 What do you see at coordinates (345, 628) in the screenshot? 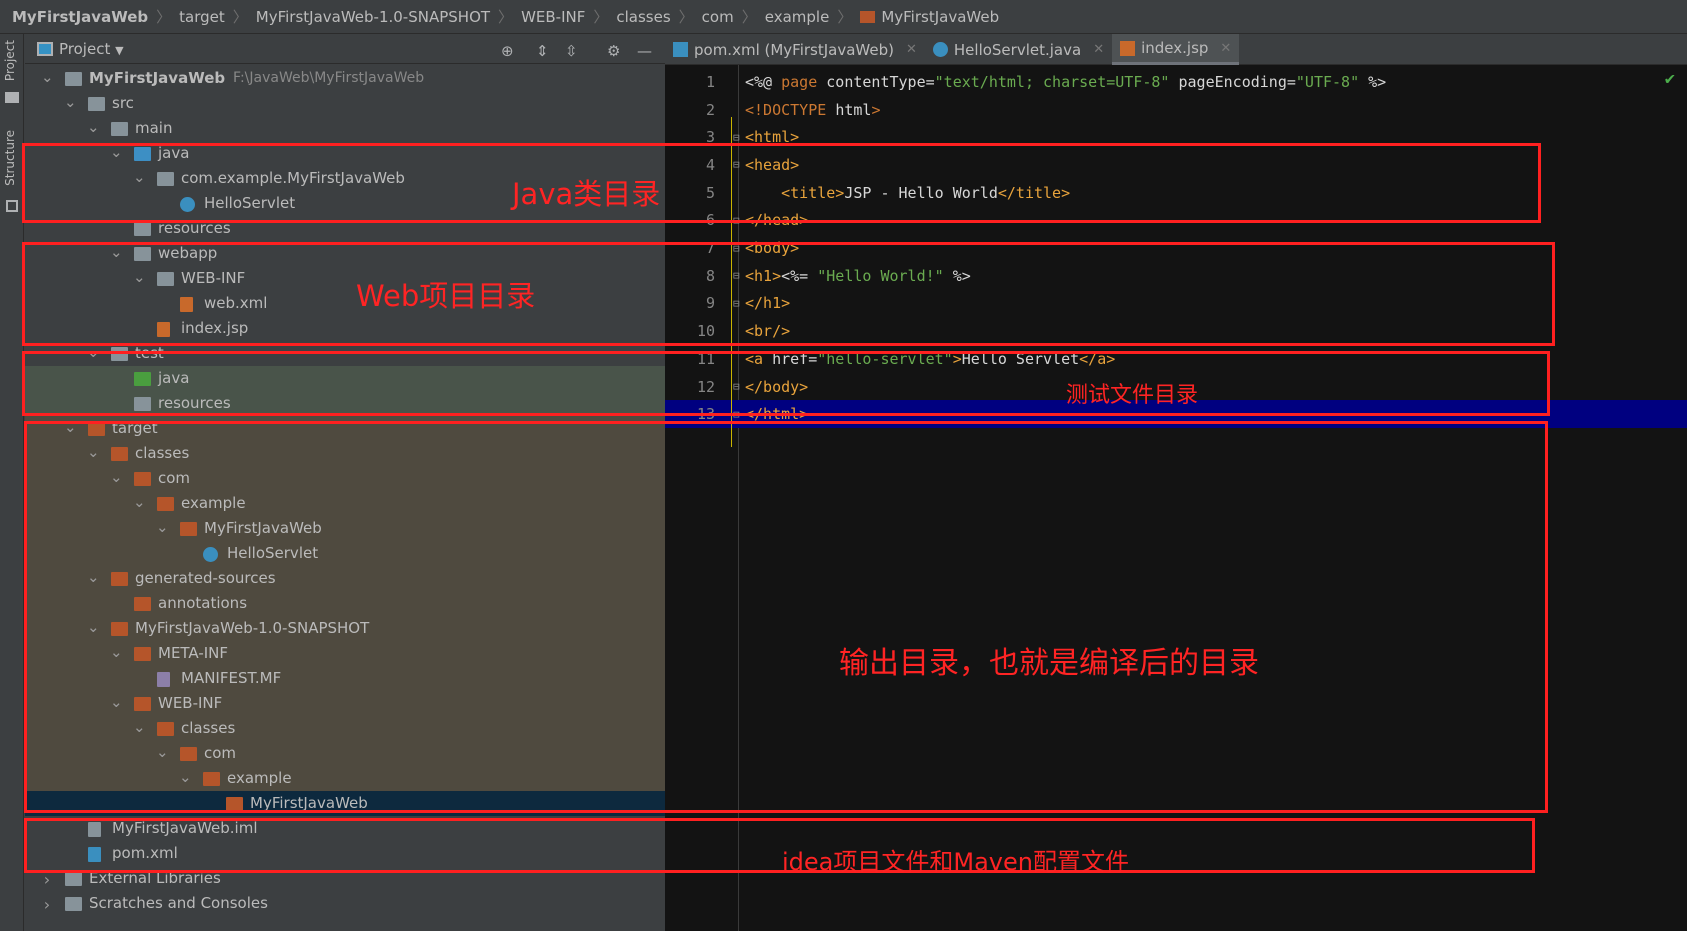
I see `tree-item-excluded-folder: ⌄ MyFirstJavaWeb-1.0-SNAPSHOT` at bounding box center [345, 628].